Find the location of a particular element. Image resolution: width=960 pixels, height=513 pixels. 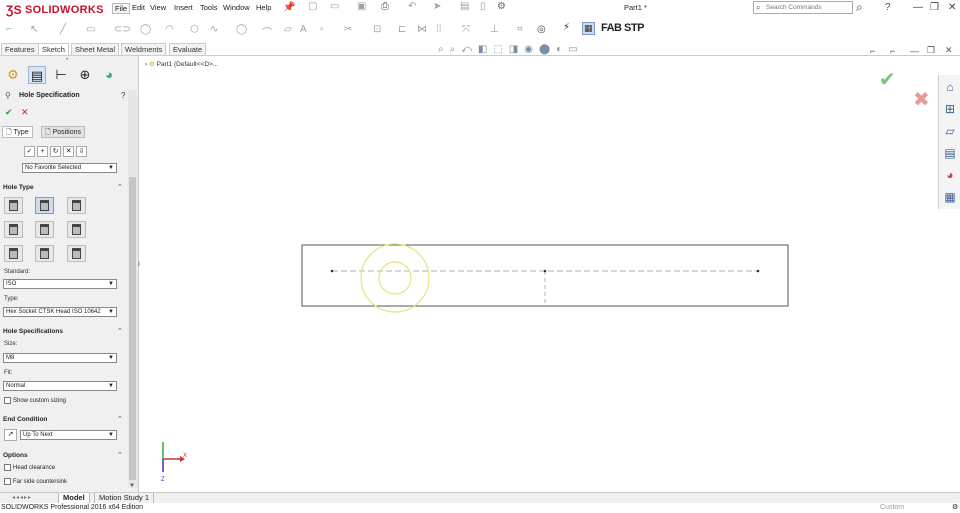

viewport-restore-icon: ❐ is located at coordinates (931, 50).